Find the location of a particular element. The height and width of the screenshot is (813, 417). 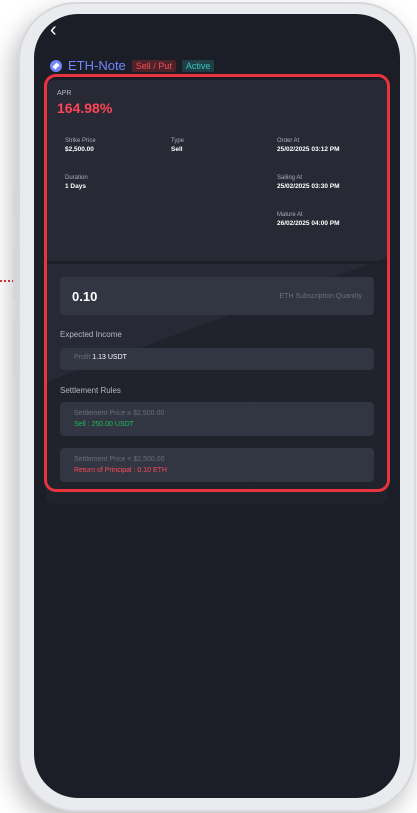

badge-active: Active is located at coordinates (198, 65).